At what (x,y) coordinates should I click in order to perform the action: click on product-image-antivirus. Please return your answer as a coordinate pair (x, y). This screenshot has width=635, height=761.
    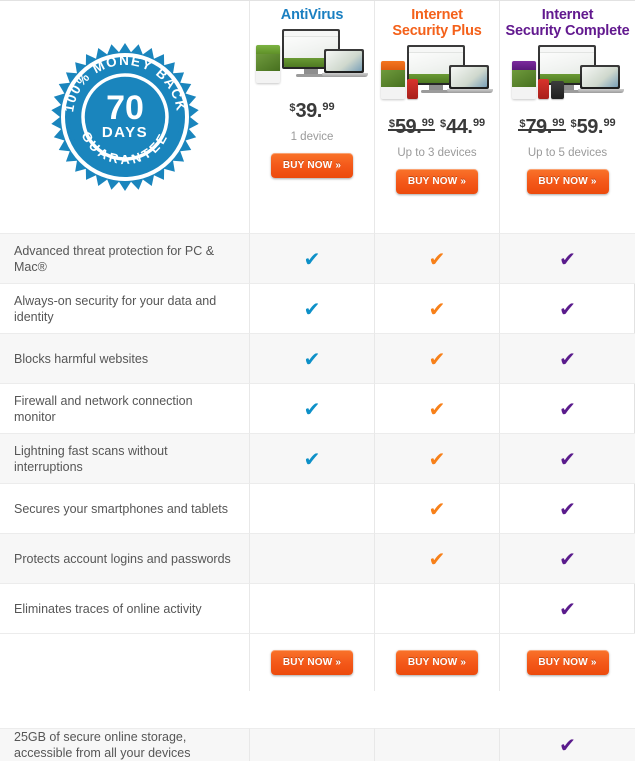
    Looking at the image, I should click on (312, 60).